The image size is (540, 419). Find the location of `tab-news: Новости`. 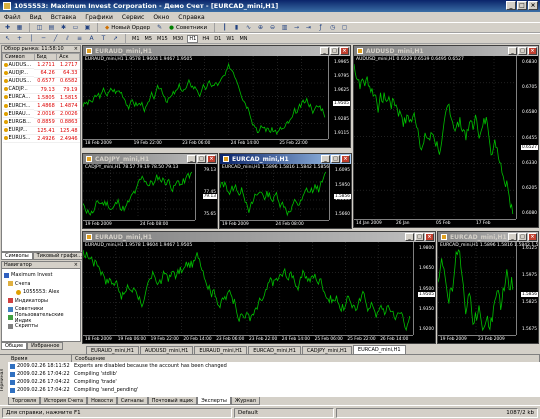

tab-news: Новости is located at coordinates (102, 401).